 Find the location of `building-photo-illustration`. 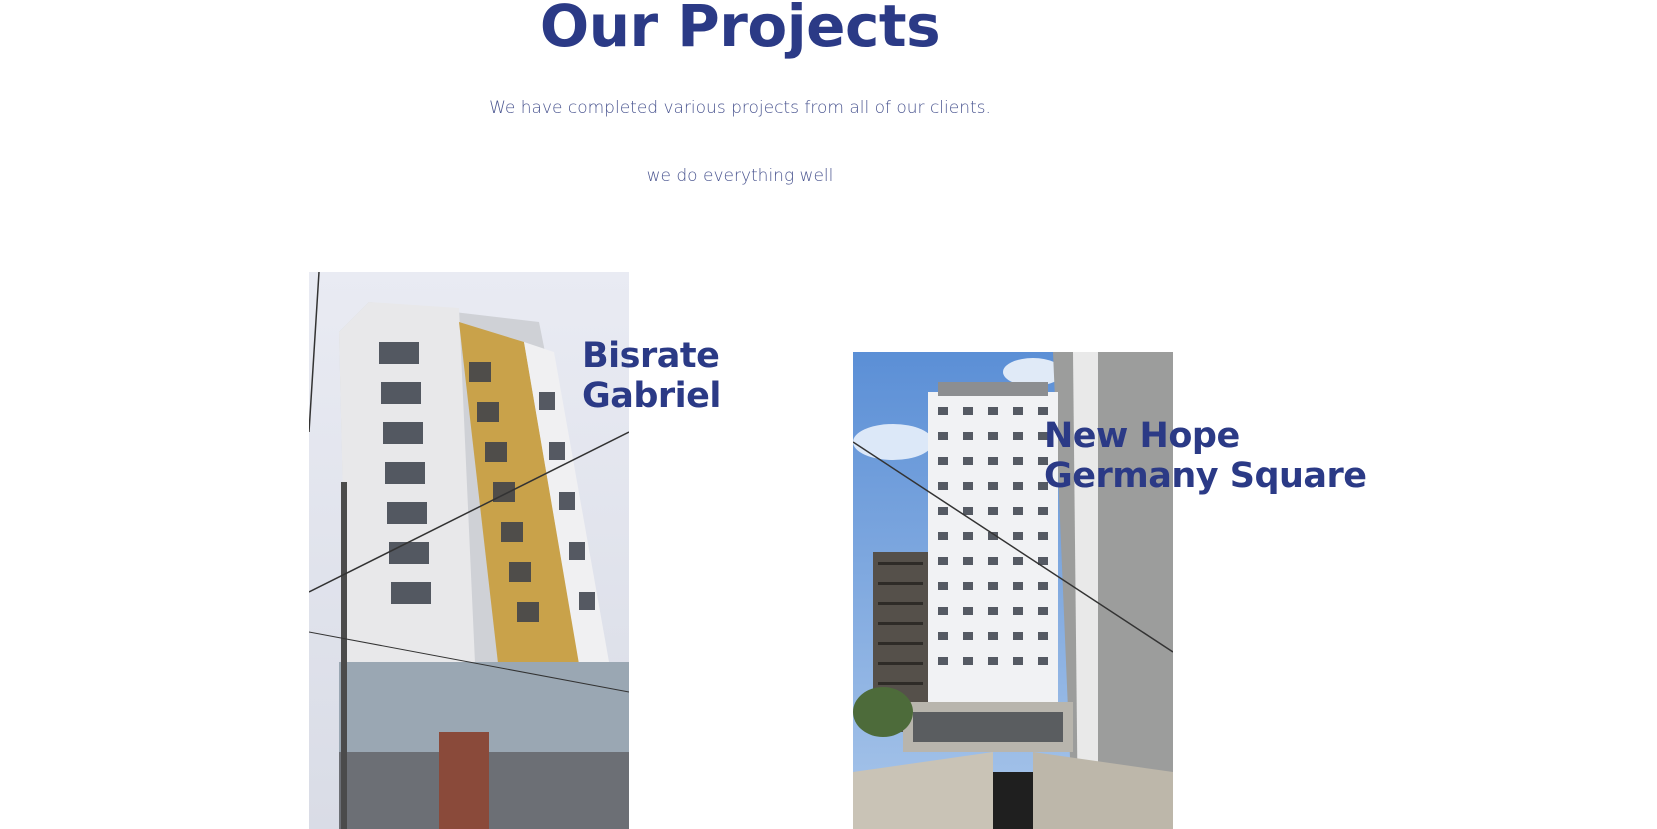

building-photo-illustration is located at coordinates (469, 550).